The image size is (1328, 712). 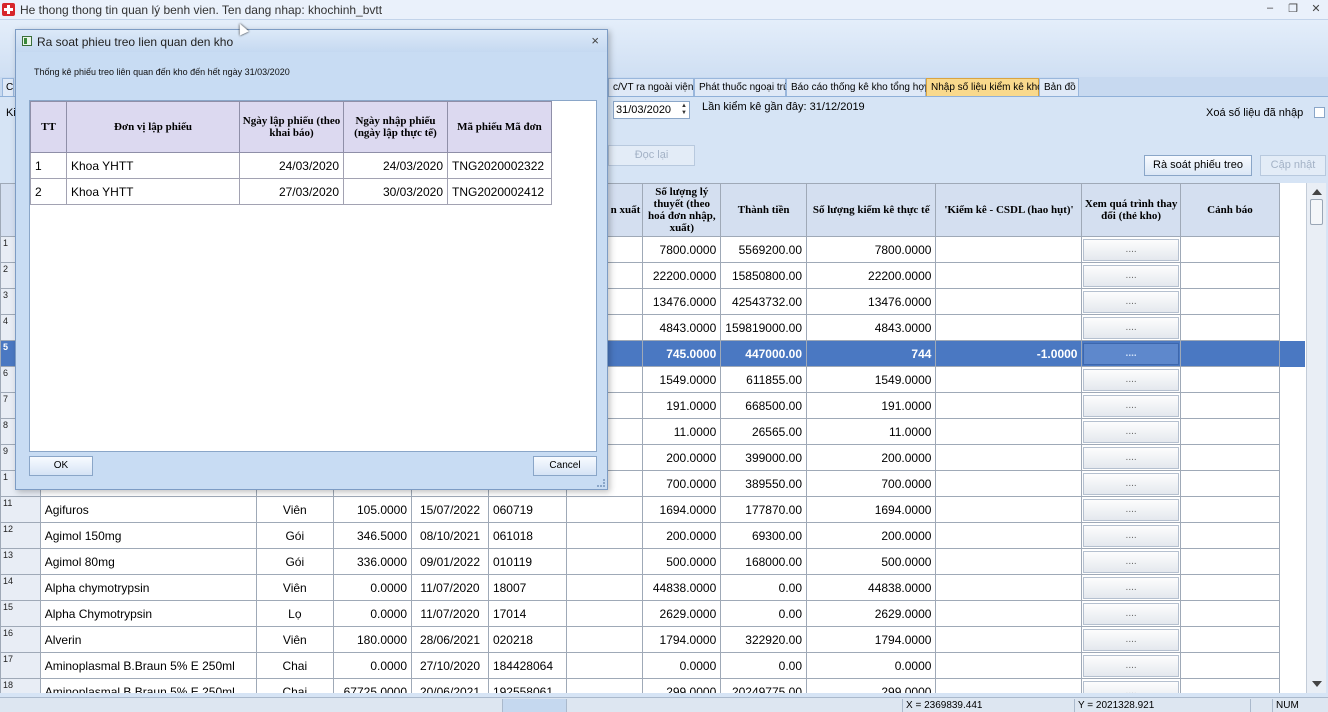 I want to click on dialog-title: Ra soat phieu treo lien quan den kho, so click(x=135, y=42).